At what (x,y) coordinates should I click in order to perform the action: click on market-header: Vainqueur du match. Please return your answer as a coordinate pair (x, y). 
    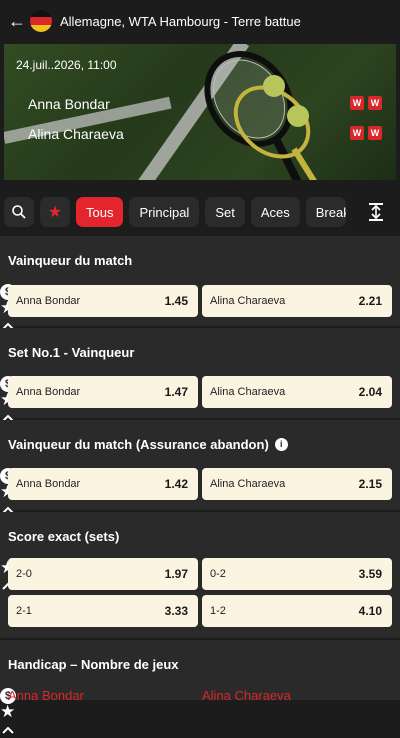
    Looking at the image, I should click on (200, 260).